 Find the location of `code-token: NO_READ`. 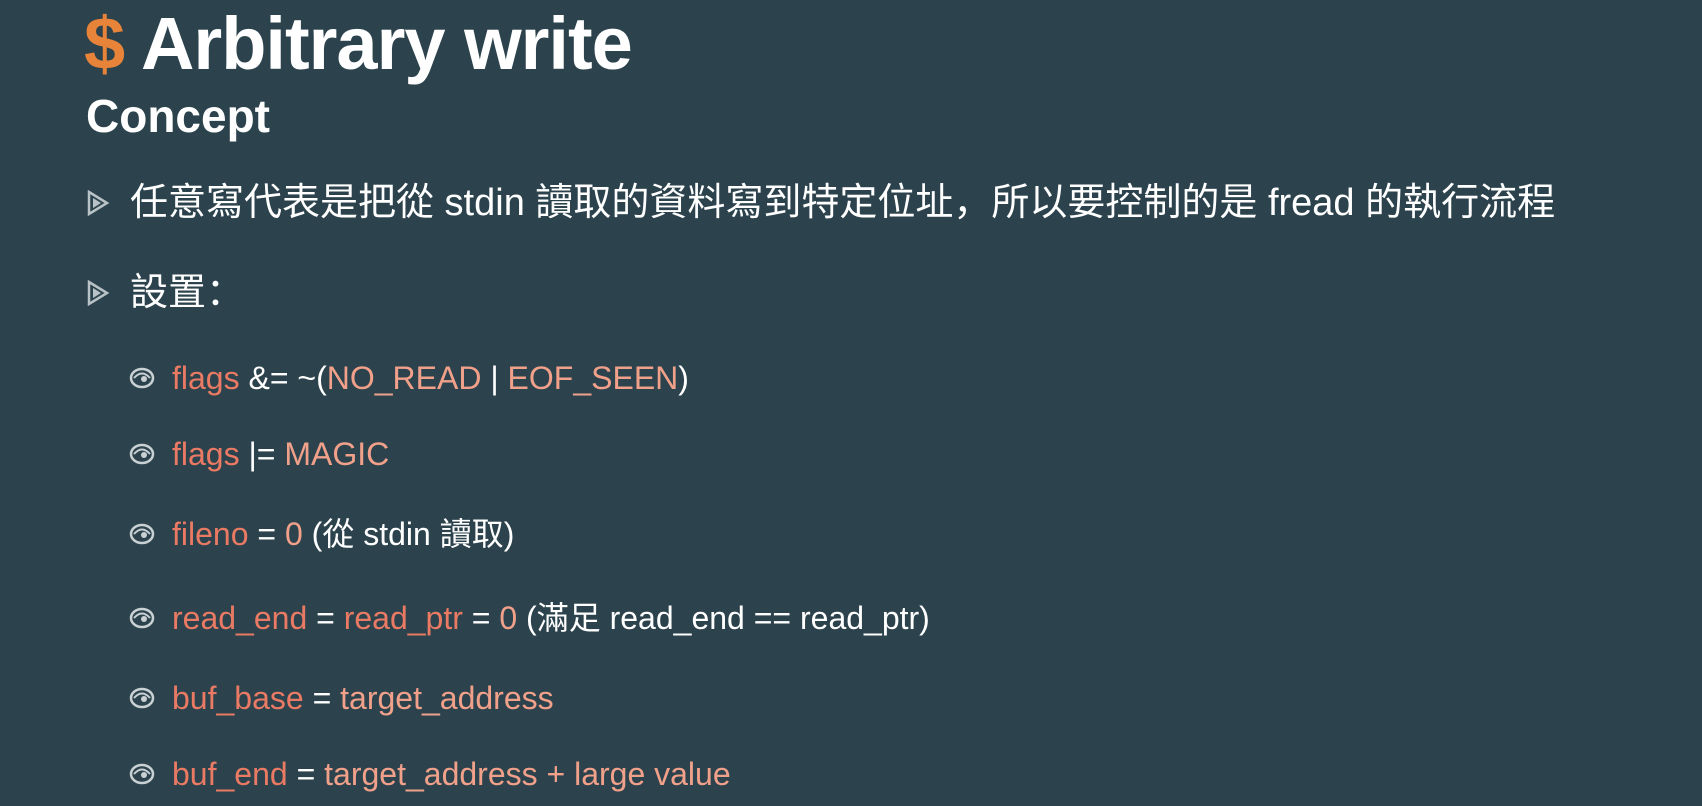

code-token: NO_READ is located at coordinates (404, 378).